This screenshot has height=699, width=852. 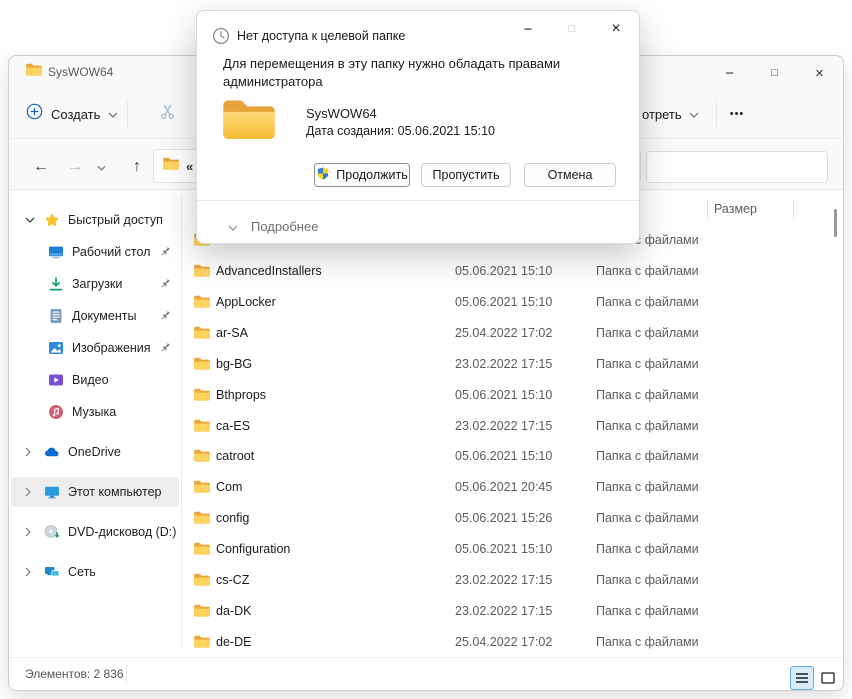 What do you see at coordinates (56, 316) in the screenshot?
I see `document-icon` at bounding box center [56, 316].